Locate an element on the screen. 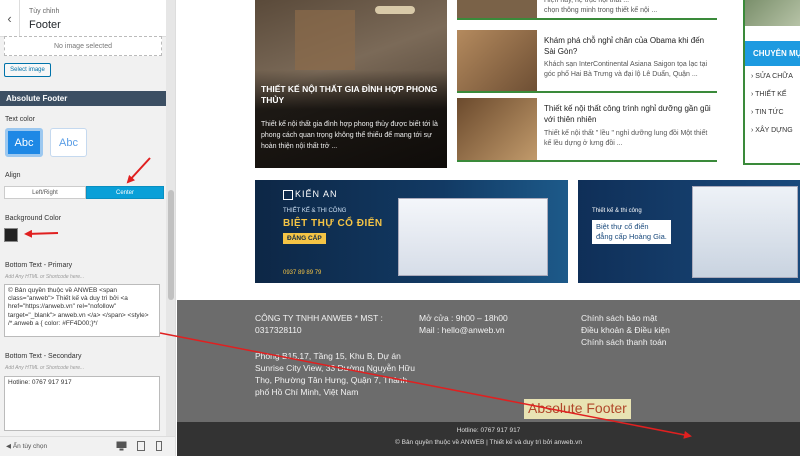  banner-logo: KIẾN AN is located at coordinates (316, 194).